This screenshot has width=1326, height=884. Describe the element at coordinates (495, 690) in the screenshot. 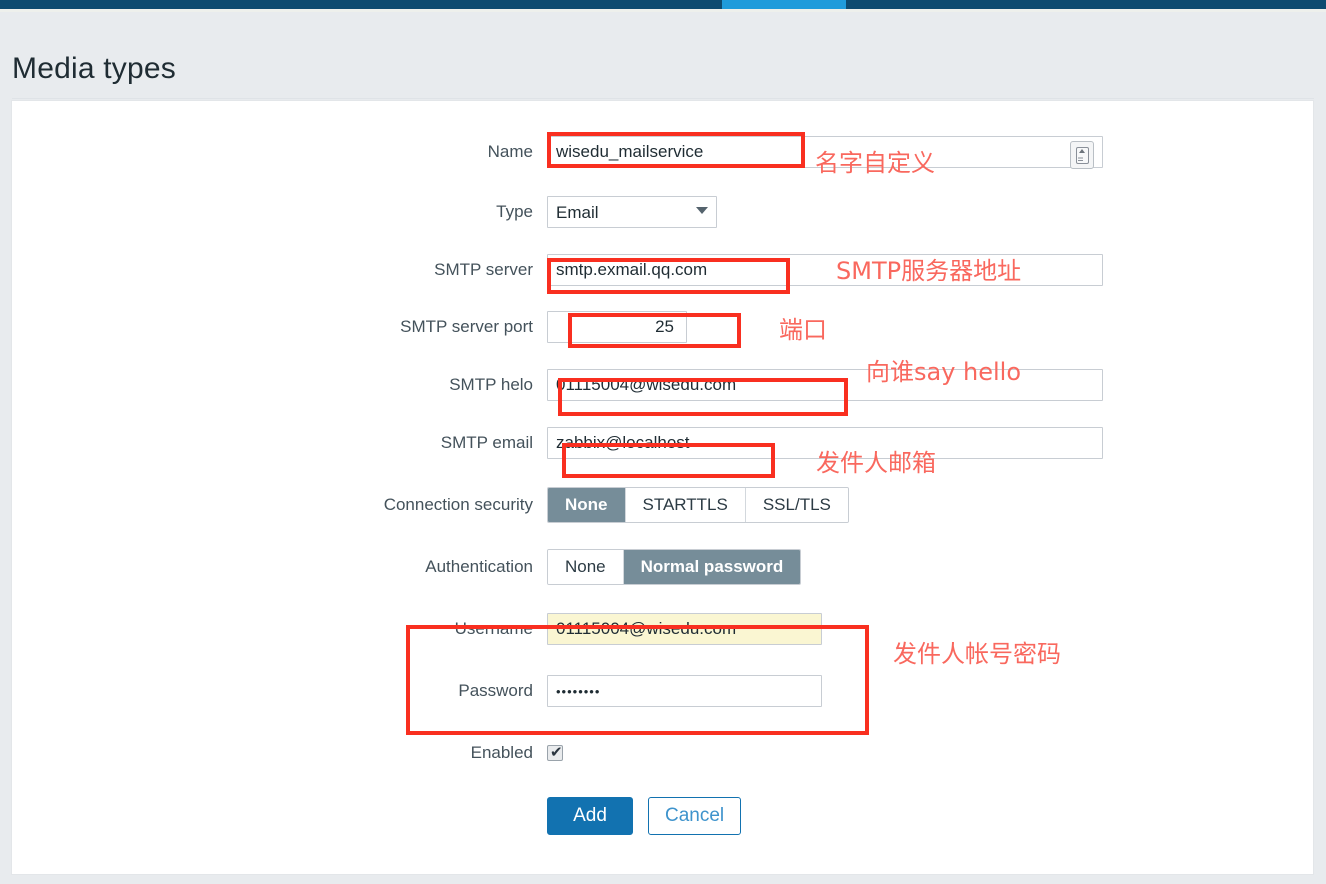

I see `label-password: Password` at that location.